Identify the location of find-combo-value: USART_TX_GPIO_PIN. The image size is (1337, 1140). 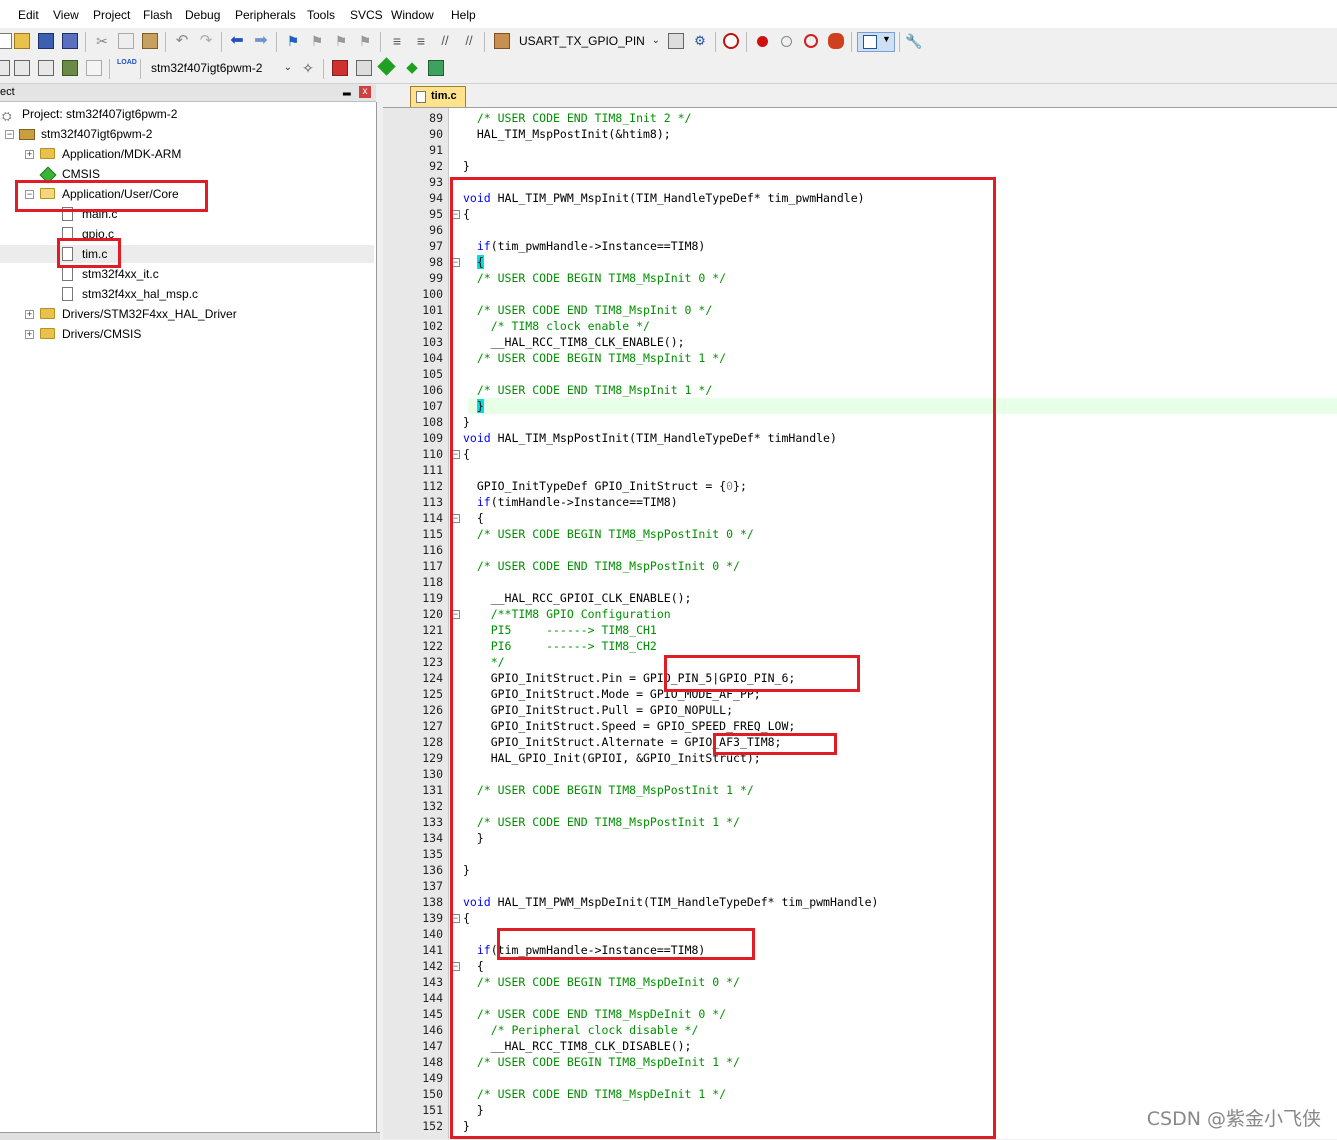
(582, 41).